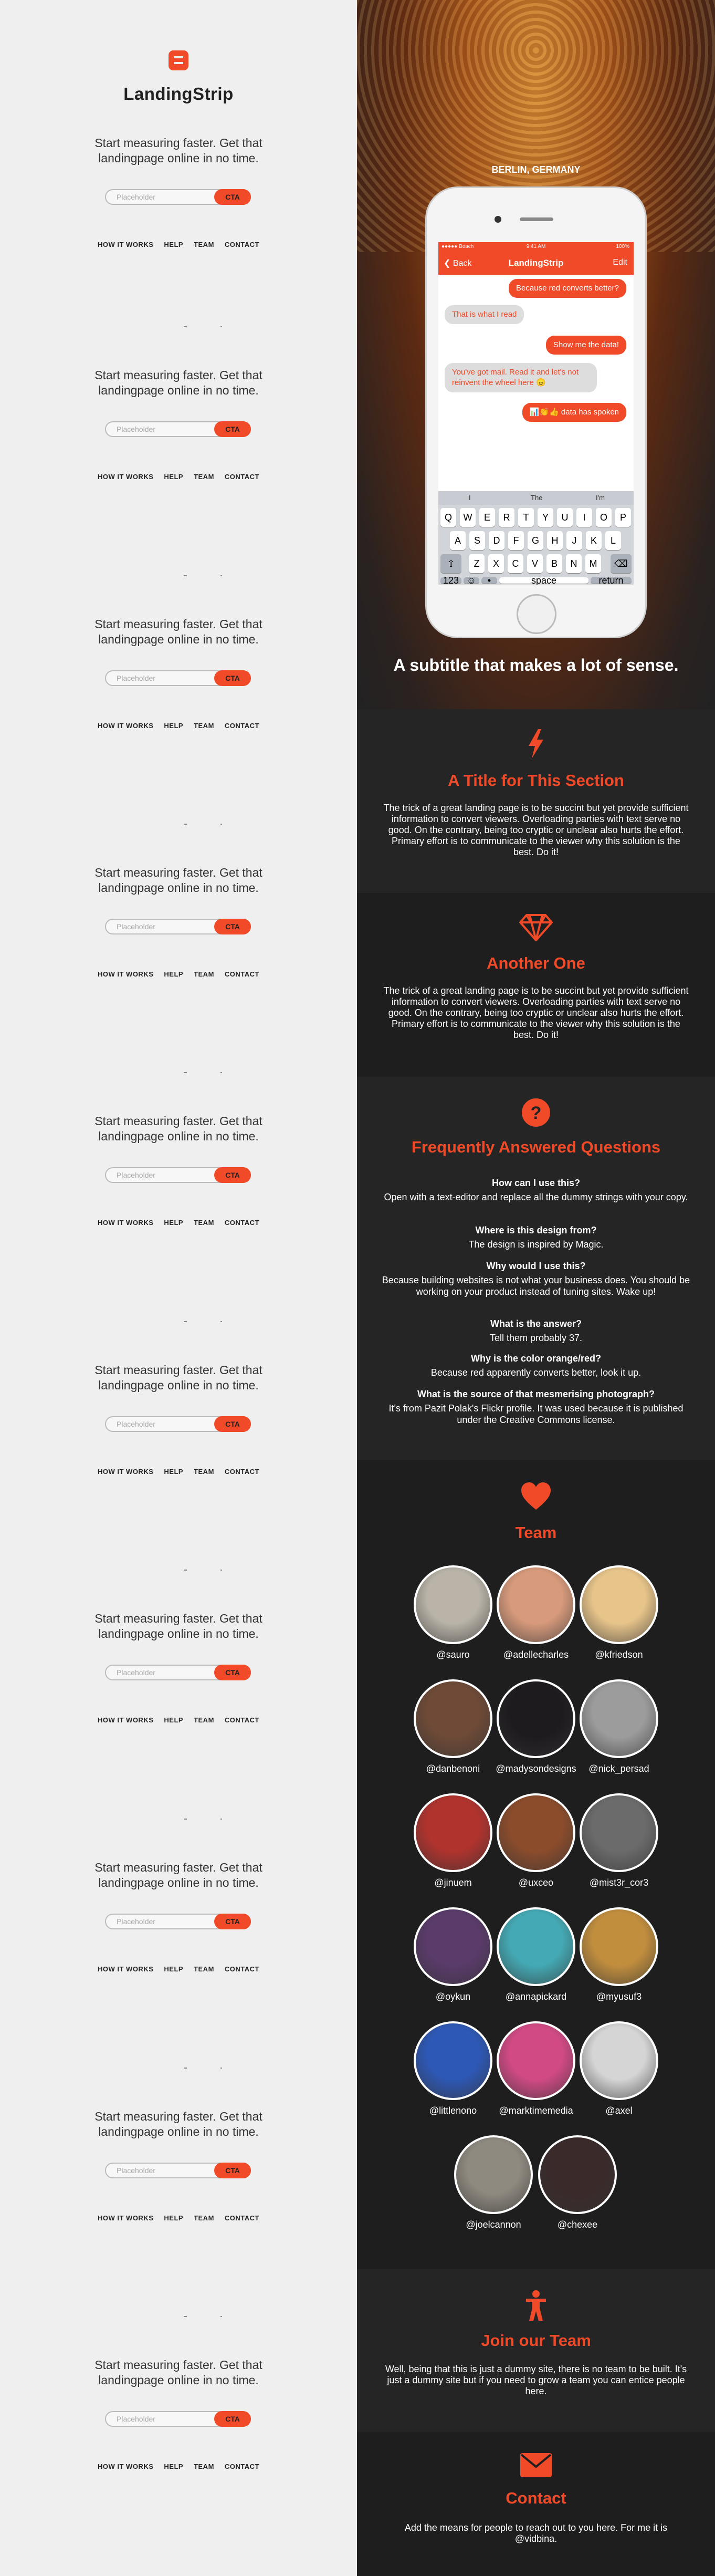 The width and height of the screenshot is (715, 2576). I want to click on member-handle: @madysondesigns, so click(536, 1768).